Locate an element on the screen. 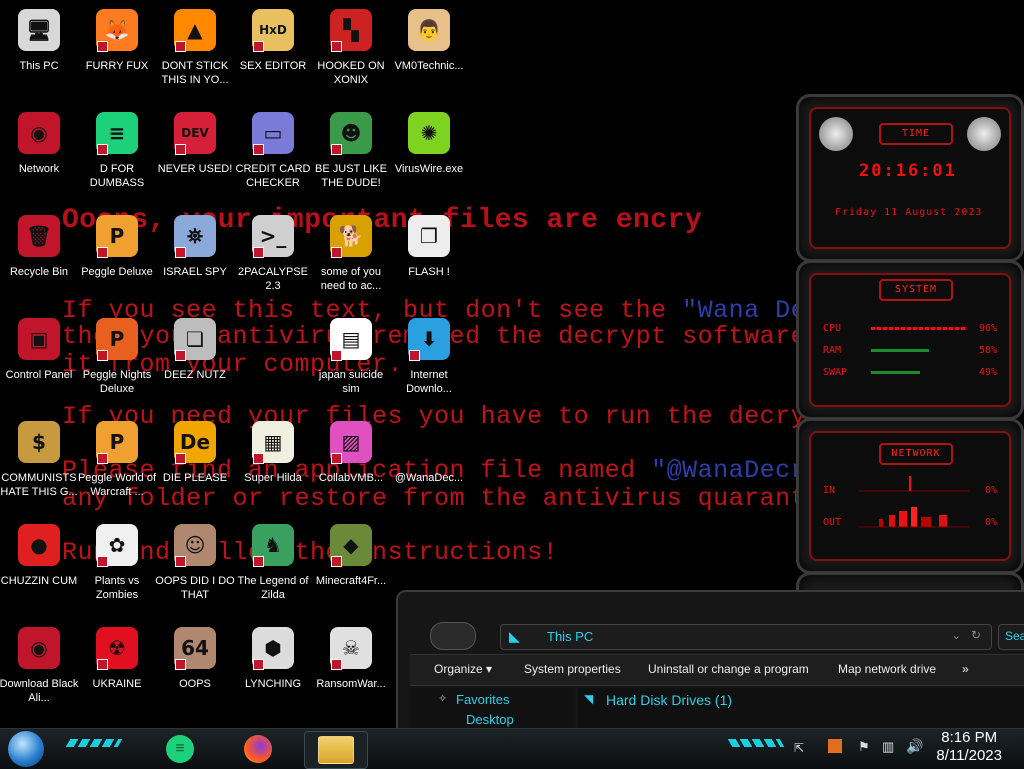  desktop-icon-label: BE JUST LIKE THE DUDE! is located at coordinates (351, 176).